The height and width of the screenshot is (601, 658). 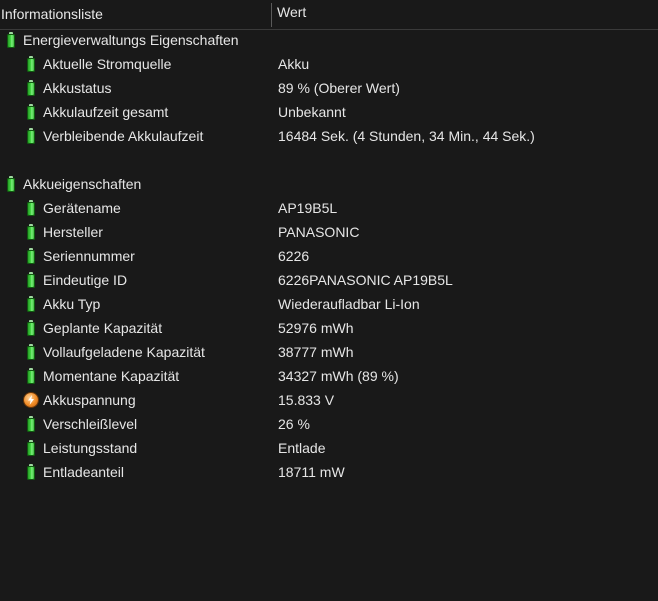 What do you see at coordinates (311, 472) in the screenshot?
I see `item-value: 18711 mW` at bounding box center [311, 472].